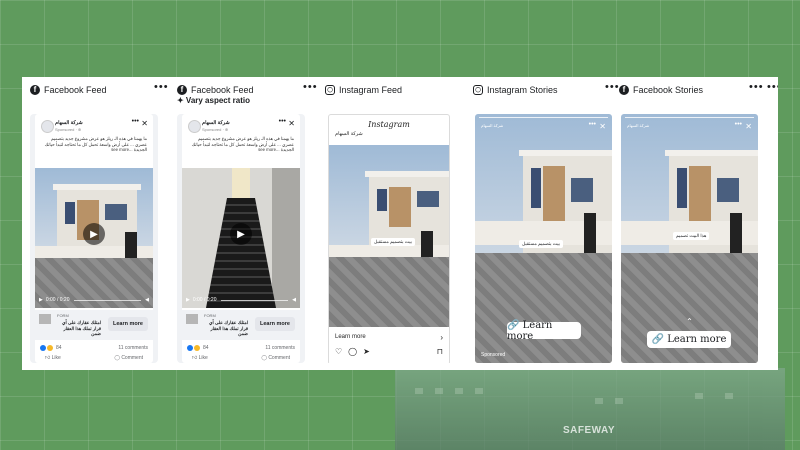 This screenshot has height=450, width=800. What do you see at coordinates (441, 337) in the screenshot?
I see `chevron-right-icon: ›` at bounding box center [441, 337].